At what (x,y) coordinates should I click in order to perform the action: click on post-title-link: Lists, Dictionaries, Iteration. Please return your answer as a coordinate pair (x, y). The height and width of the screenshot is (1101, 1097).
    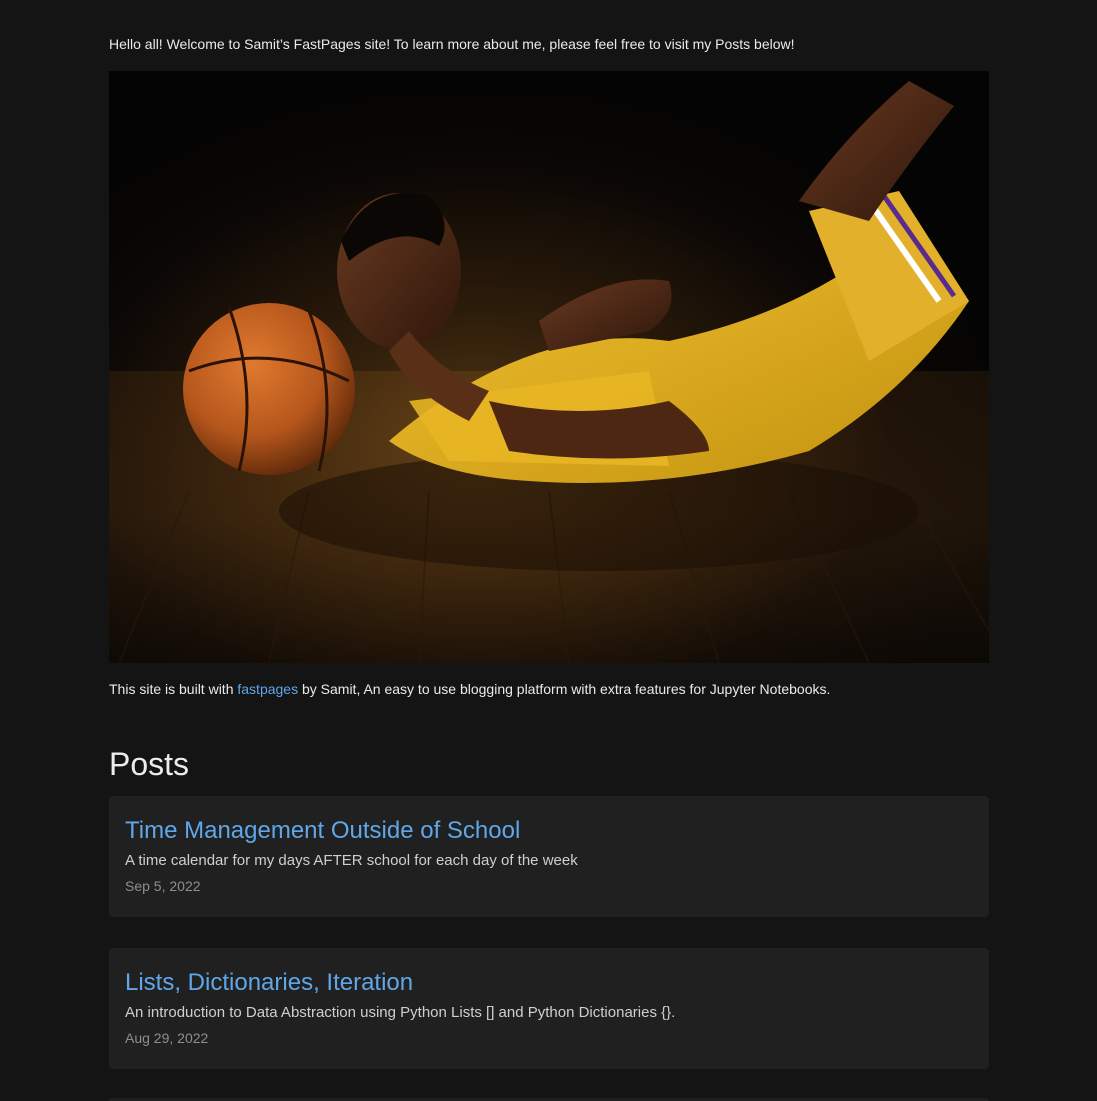
    Looking at the image, I should click on (269, 983).